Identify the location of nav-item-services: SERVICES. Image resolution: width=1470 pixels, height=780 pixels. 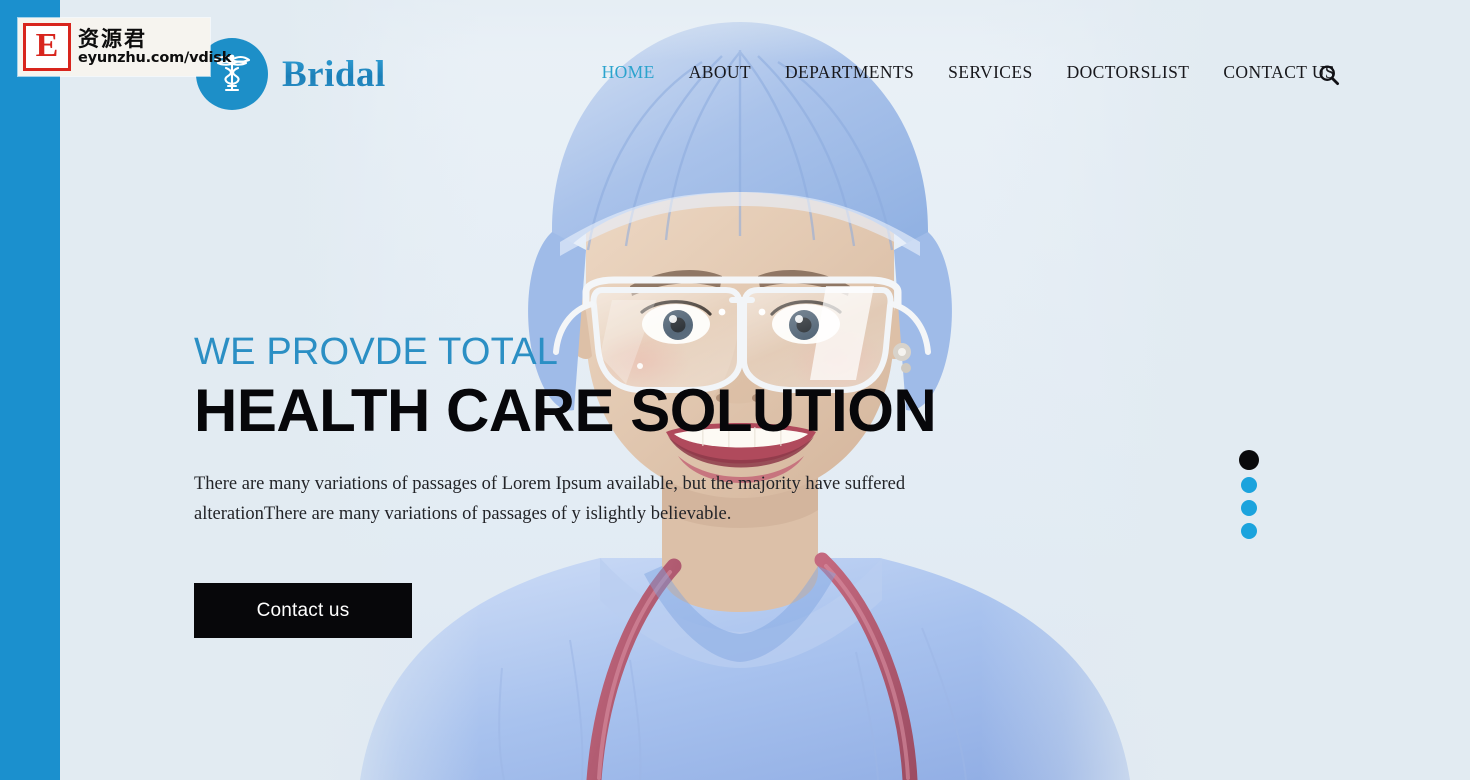
(990, 72).